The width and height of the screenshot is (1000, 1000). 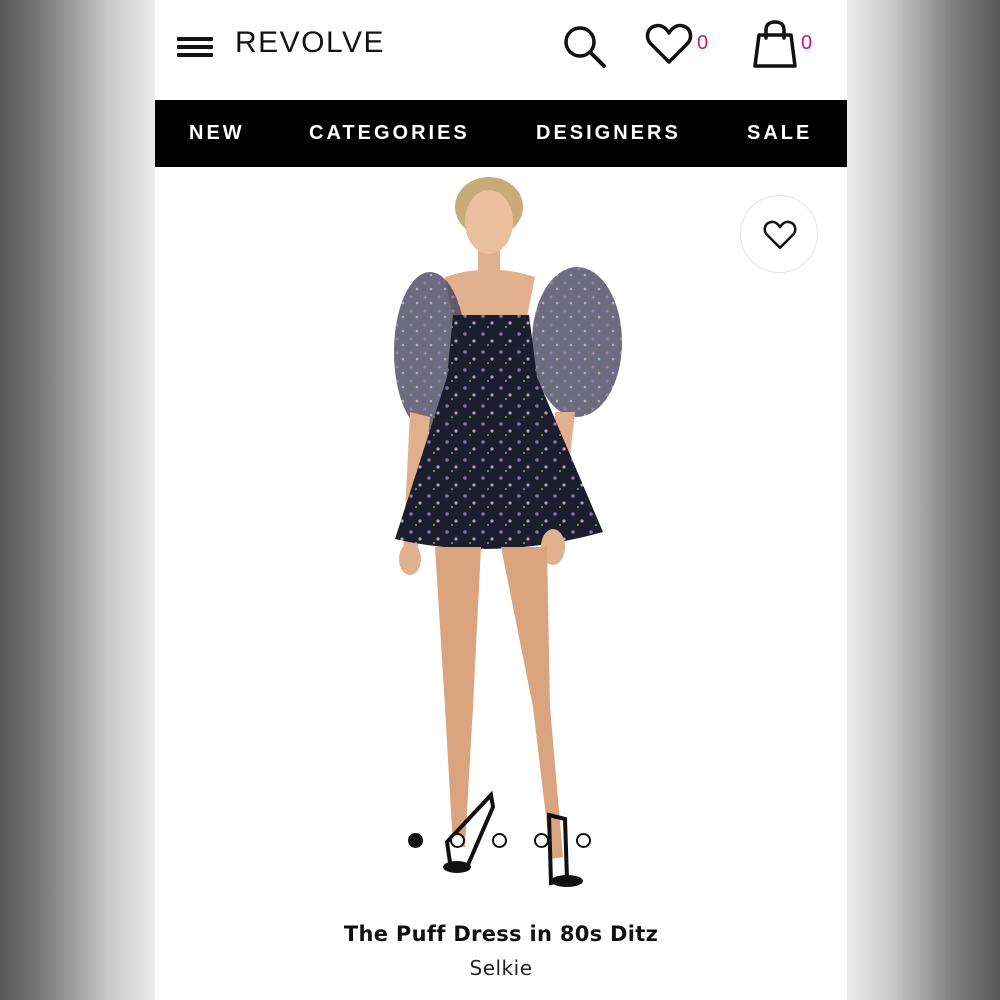 I want to click on revolve-logo: REVOLVE, so click(x=310, y=43).